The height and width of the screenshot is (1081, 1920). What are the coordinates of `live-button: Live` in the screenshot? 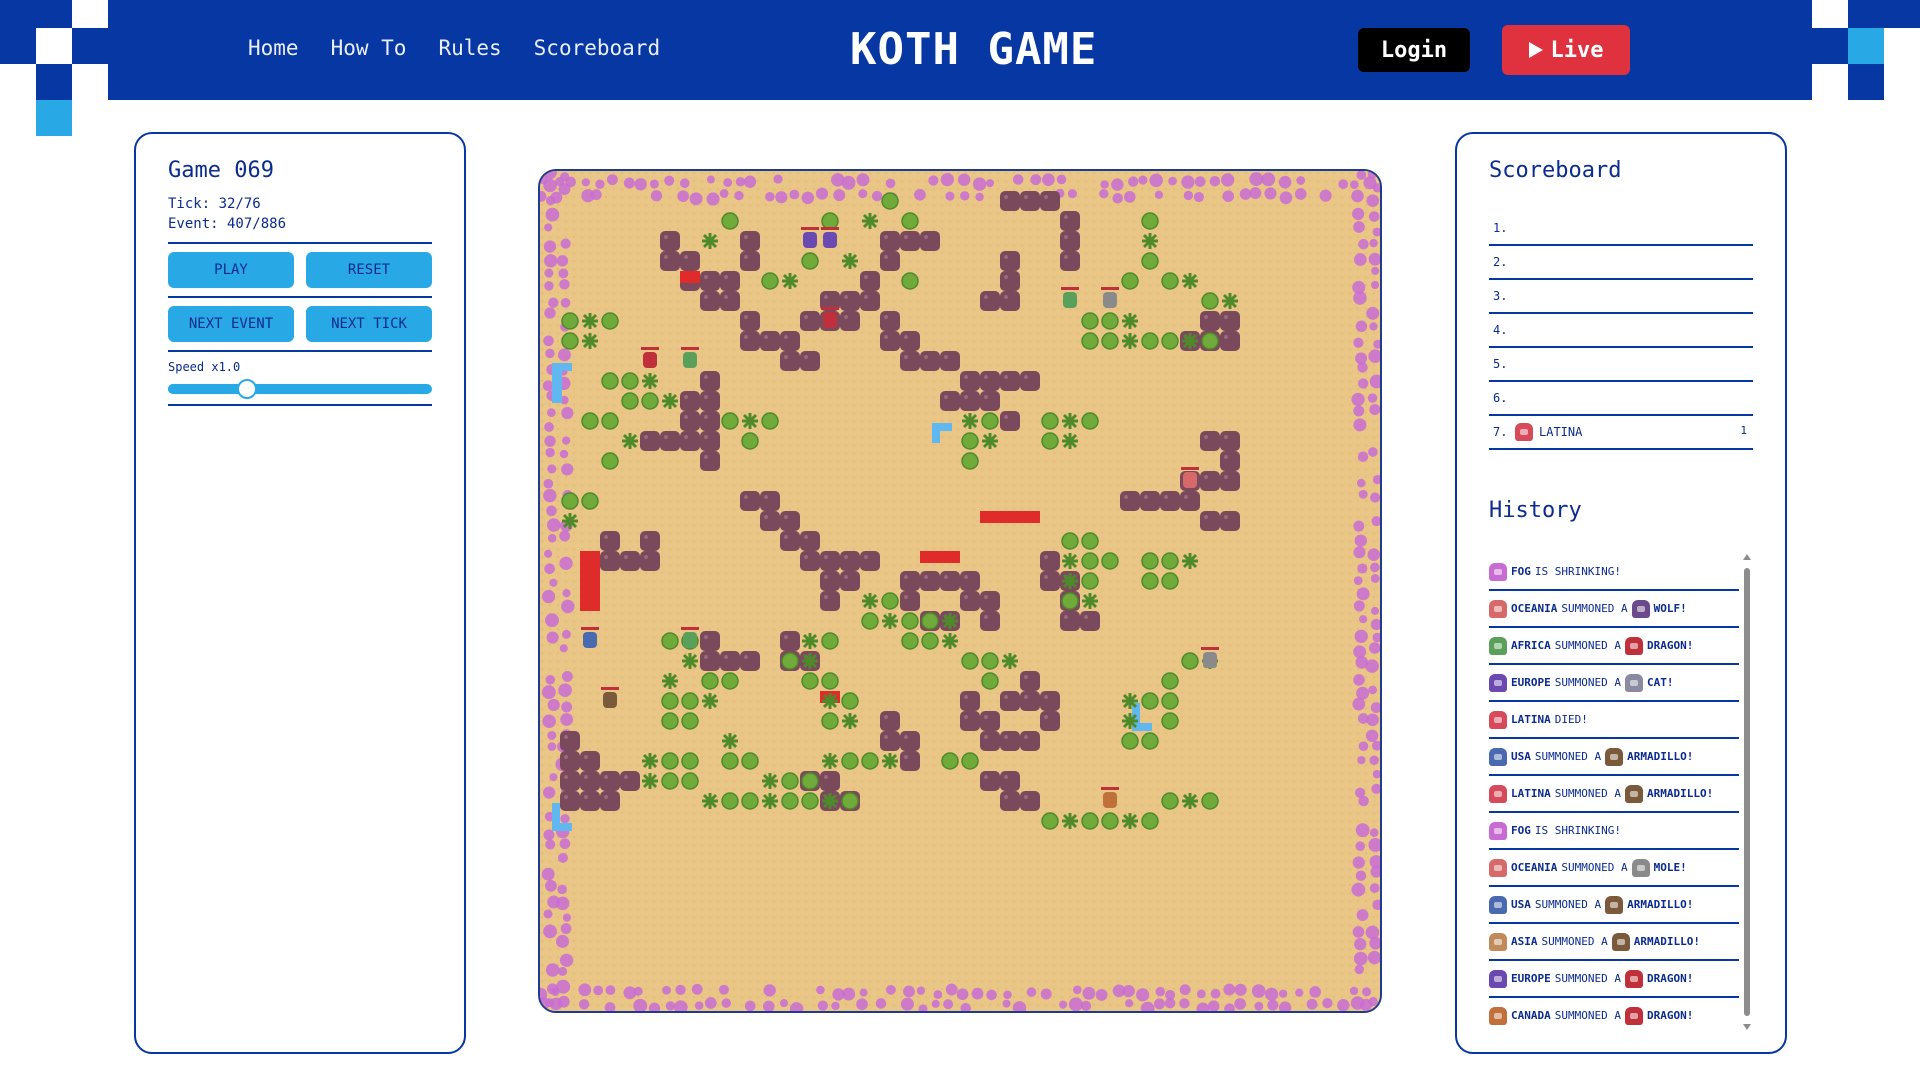 It's located at (1566, 50).